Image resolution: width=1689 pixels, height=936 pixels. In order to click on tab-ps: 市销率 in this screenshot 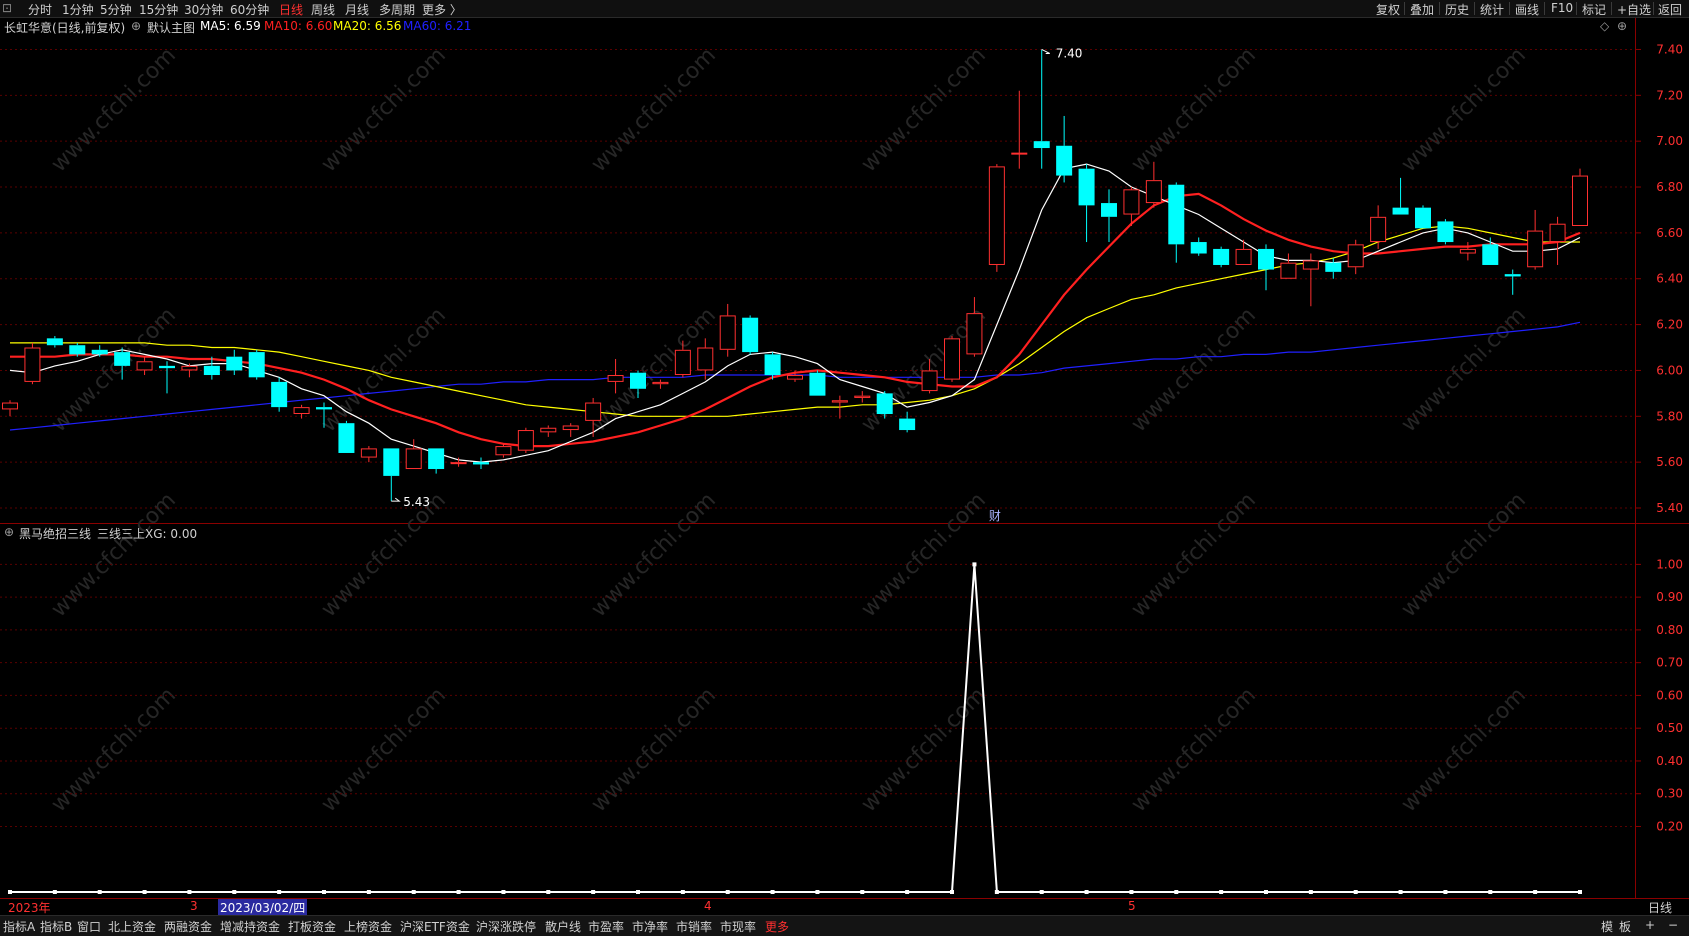, I will do `click(694, 926)`.